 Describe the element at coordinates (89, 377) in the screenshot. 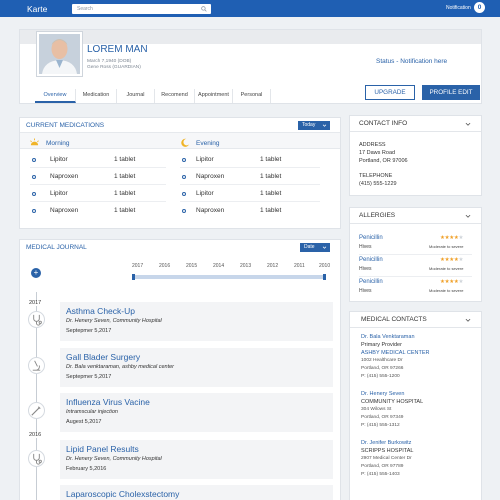

I see `entry-date: Septepmer 5,2017` at that location.